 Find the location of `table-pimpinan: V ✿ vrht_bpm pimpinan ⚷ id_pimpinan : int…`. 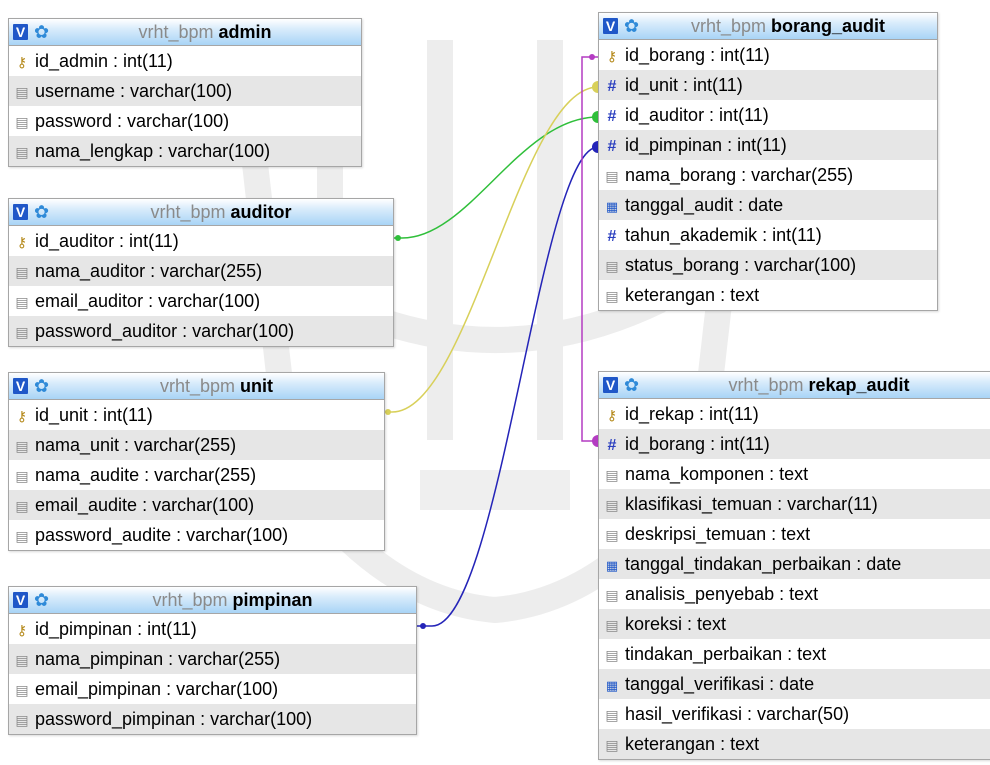

table-pimpinan: V ✿ vrht_bpm pimpinan ⚷ id_pimpinan : int… is located at coordinates (212, 660).